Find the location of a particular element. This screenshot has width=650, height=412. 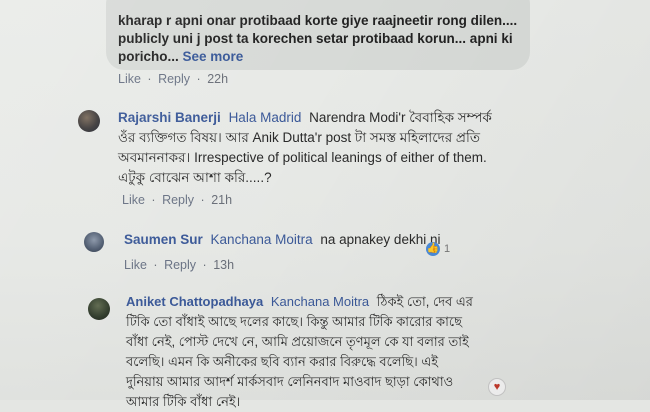

comment-author: Saumen Sur is located at coordinates (163, 239).